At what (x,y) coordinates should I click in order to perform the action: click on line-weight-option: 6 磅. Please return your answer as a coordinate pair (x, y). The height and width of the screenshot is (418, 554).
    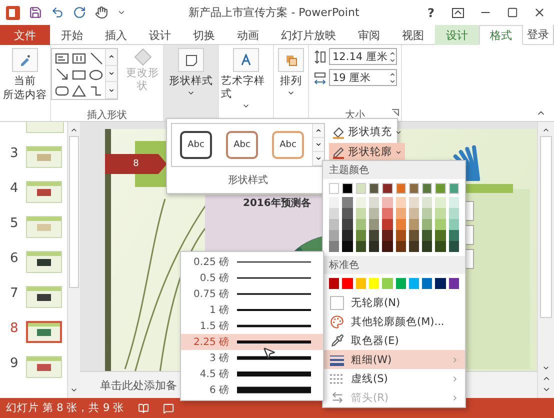
    Looking at the image, I should click on (252, 390).